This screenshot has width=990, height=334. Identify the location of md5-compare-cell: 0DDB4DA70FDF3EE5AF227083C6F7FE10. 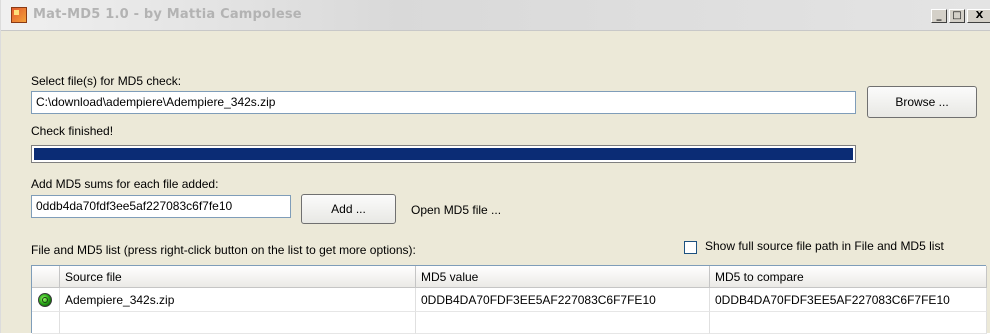
(848, 300).